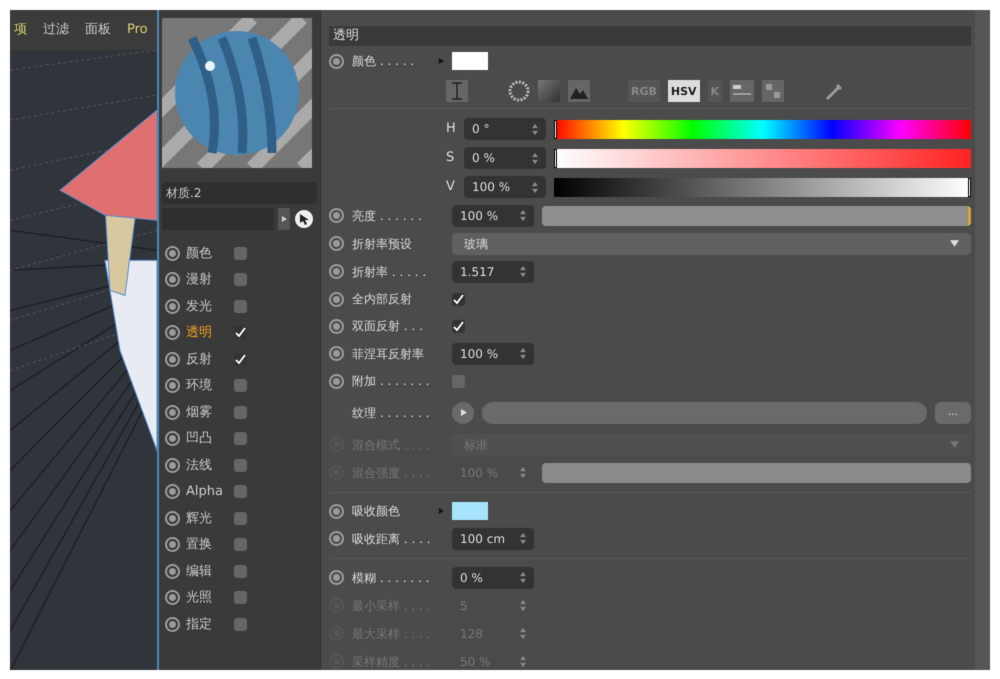 This screenshot has width=1000, height=679. What do you see at coordinates (756, 216) in the screenshot?
I see `slider` at bounding box center [756, 216].